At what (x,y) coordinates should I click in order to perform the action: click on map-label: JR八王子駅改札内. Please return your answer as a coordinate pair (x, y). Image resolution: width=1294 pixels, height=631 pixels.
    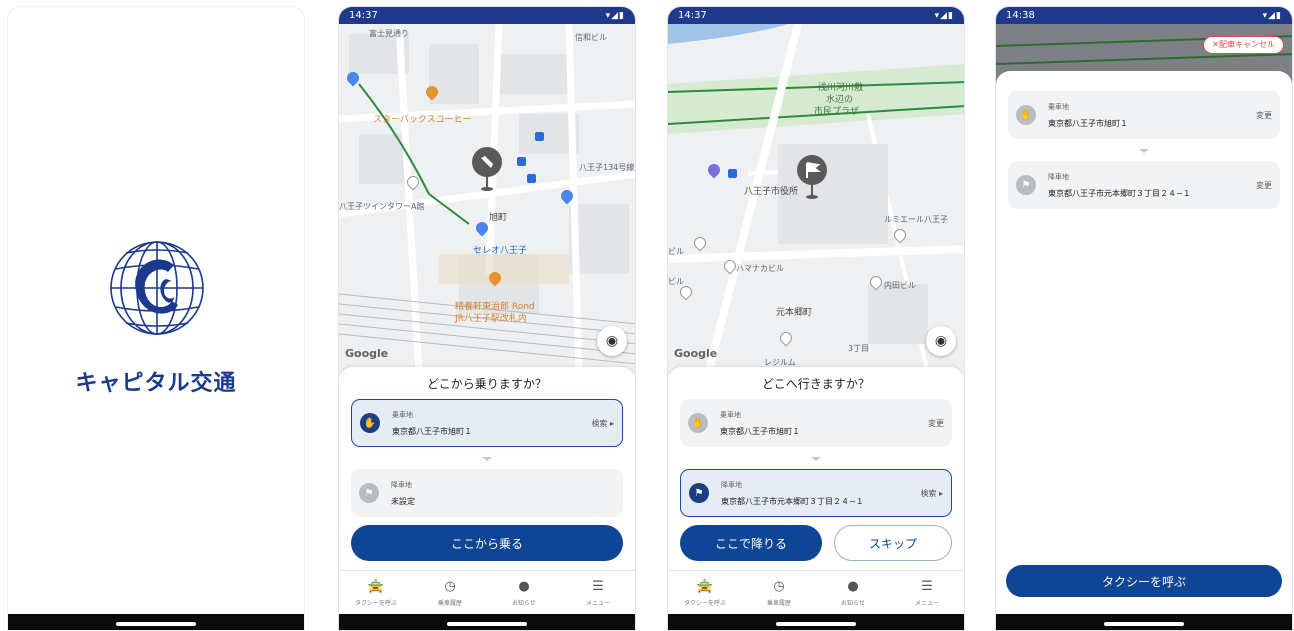
    Looking at the image, I should click on (491, 319).